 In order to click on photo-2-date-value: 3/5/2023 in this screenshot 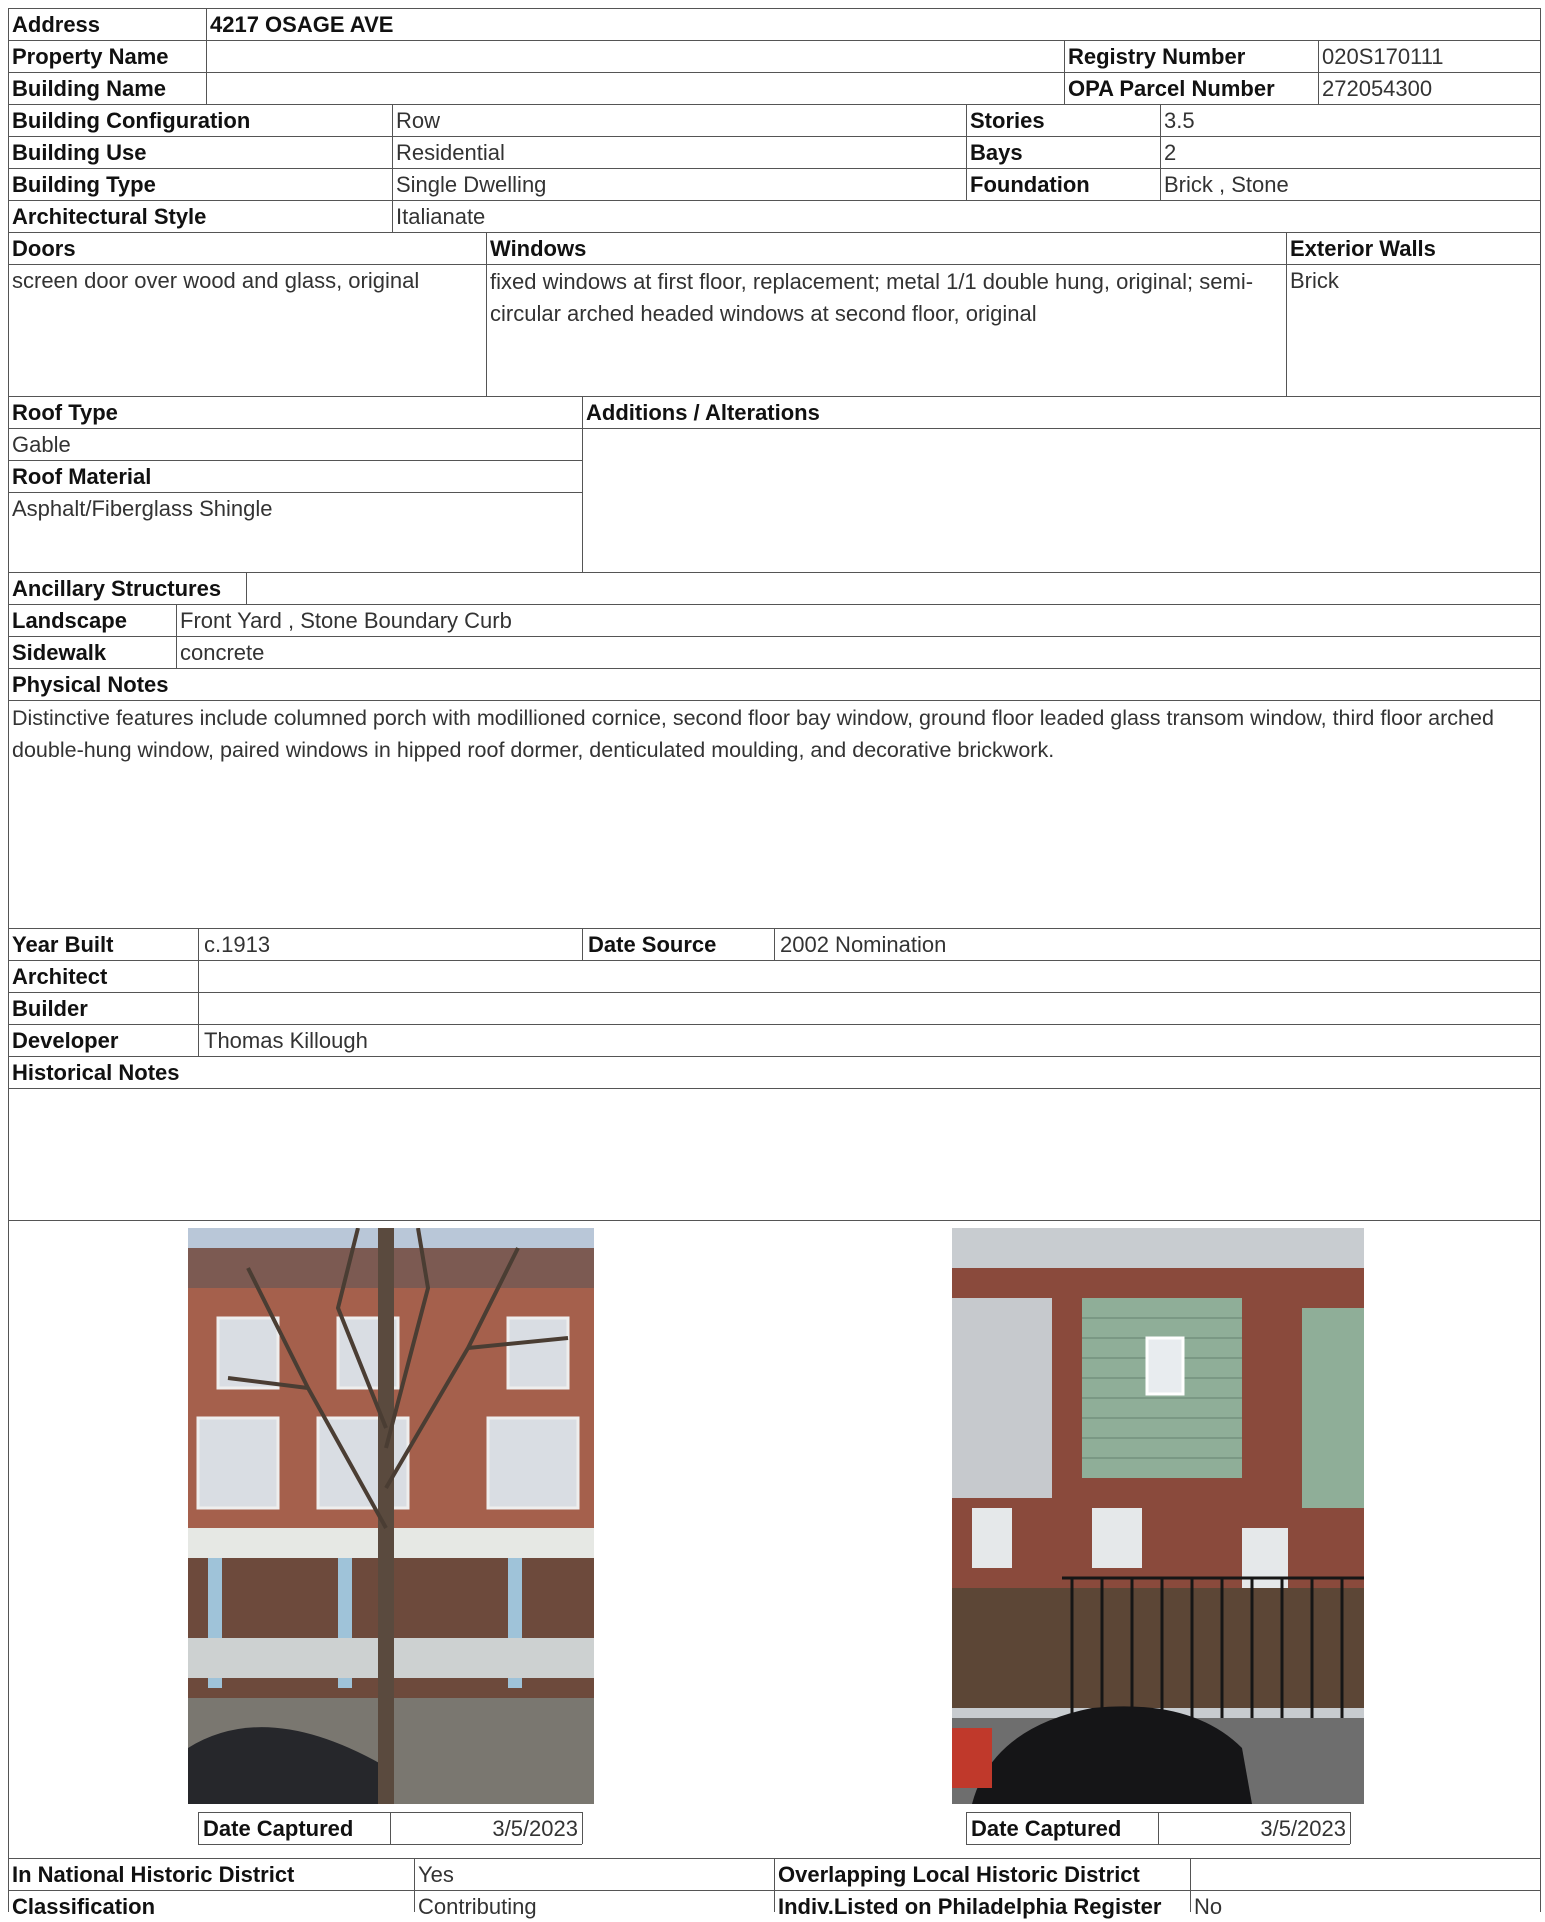, I will do `click(1303, 1828)`.